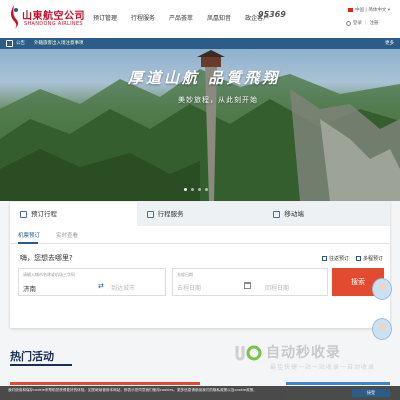  Describe the element at coordinates (326, 214) in the screenshot. I see `tab-mobile: 移动端` at that location.